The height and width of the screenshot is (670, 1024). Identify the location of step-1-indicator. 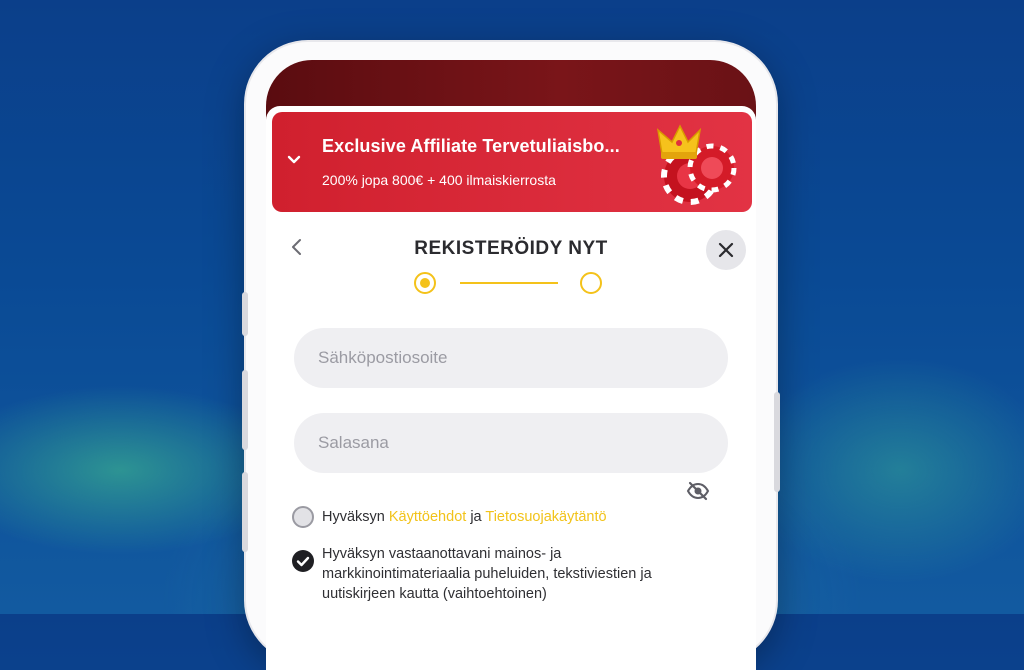
(425, 283).